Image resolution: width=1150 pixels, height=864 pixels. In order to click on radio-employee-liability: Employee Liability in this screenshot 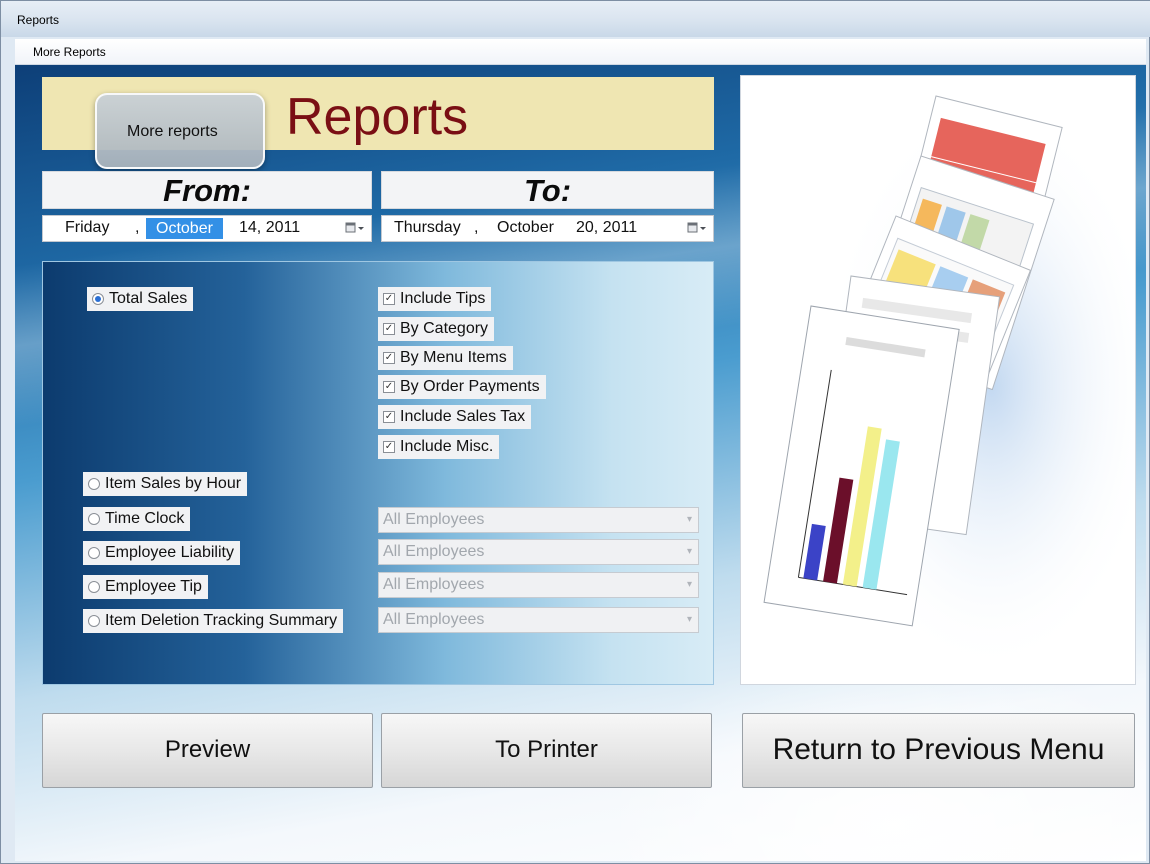, I will do `click(161, 553)`.